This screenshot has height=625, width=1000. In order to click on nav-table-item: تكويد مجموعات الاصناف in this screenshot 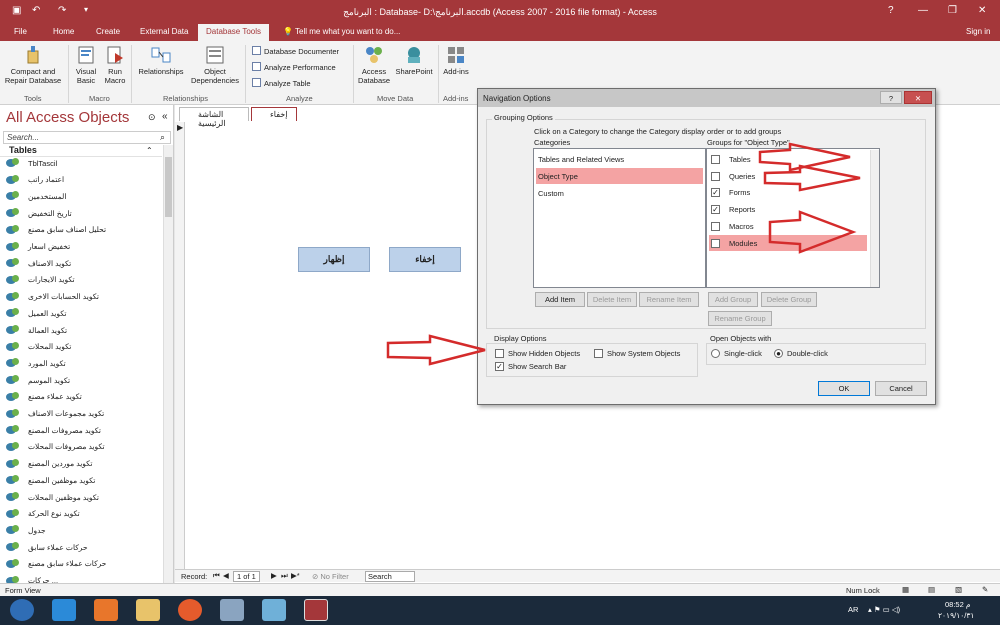, I will do `click(55, 414)`.